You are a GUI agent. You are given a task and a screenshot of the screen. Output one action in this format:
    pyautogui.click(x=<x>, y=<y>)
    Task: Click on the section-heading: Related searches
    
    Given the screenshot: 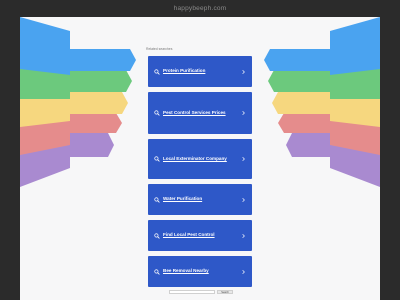 What is the action you would take?
    pyautogui.click(x=159, y=49)
    